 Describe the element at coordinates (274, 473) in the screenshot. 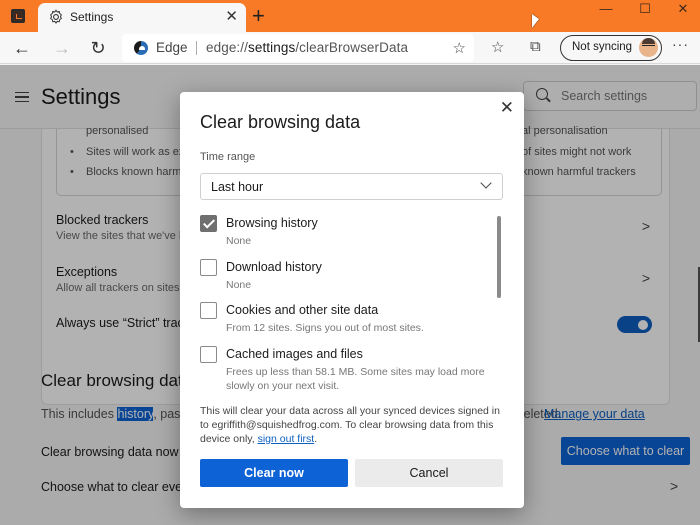

I see `clear-now-button: Clear now` at that location.